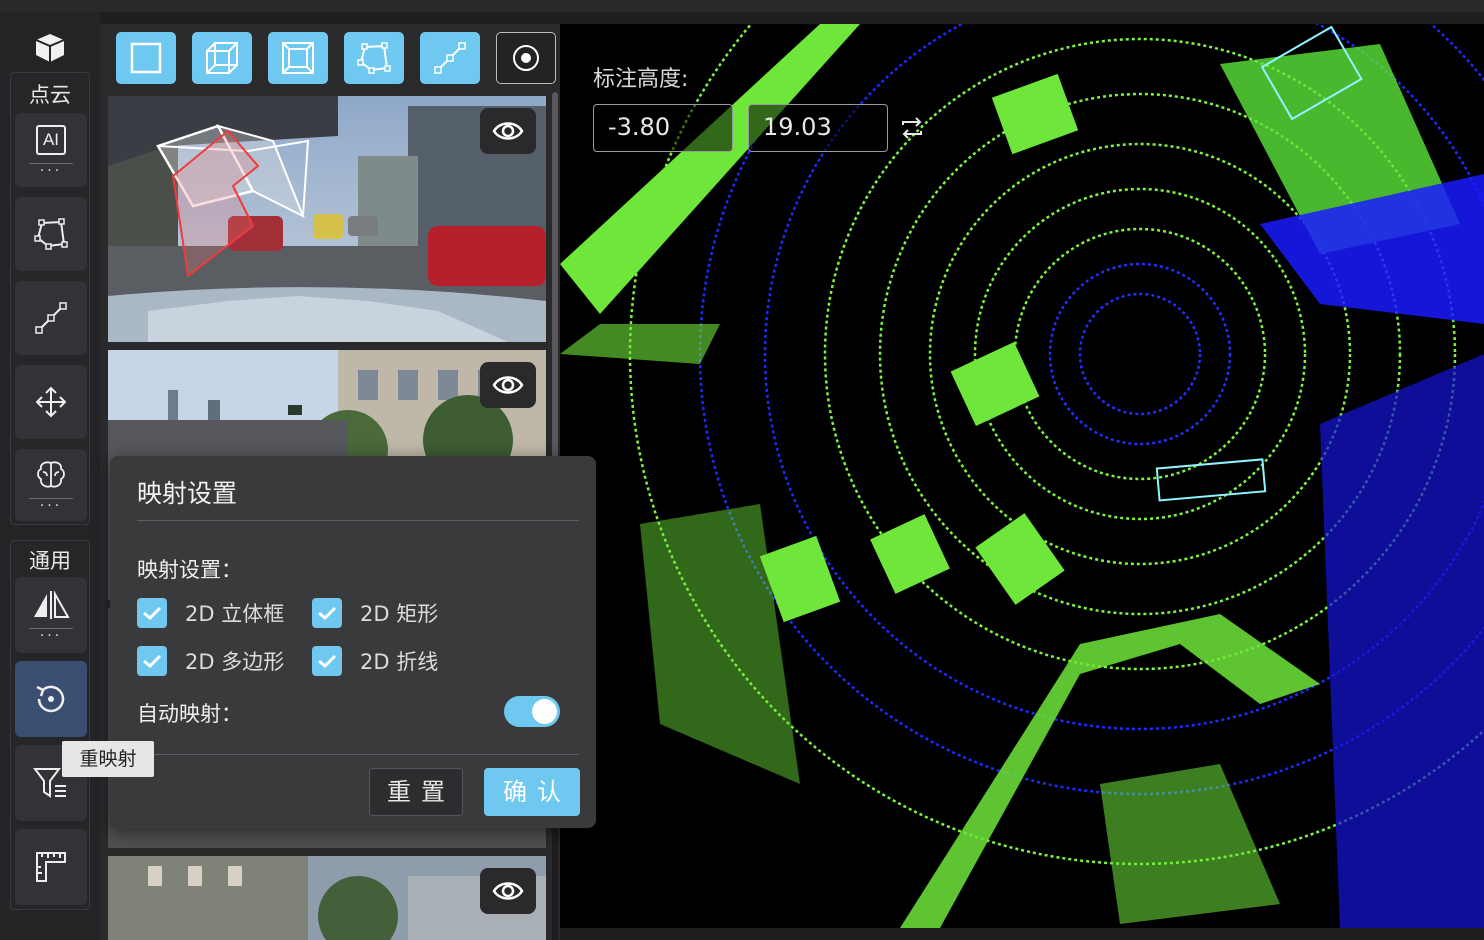  I want to click on mode-polygon-button, so click(374, 58).